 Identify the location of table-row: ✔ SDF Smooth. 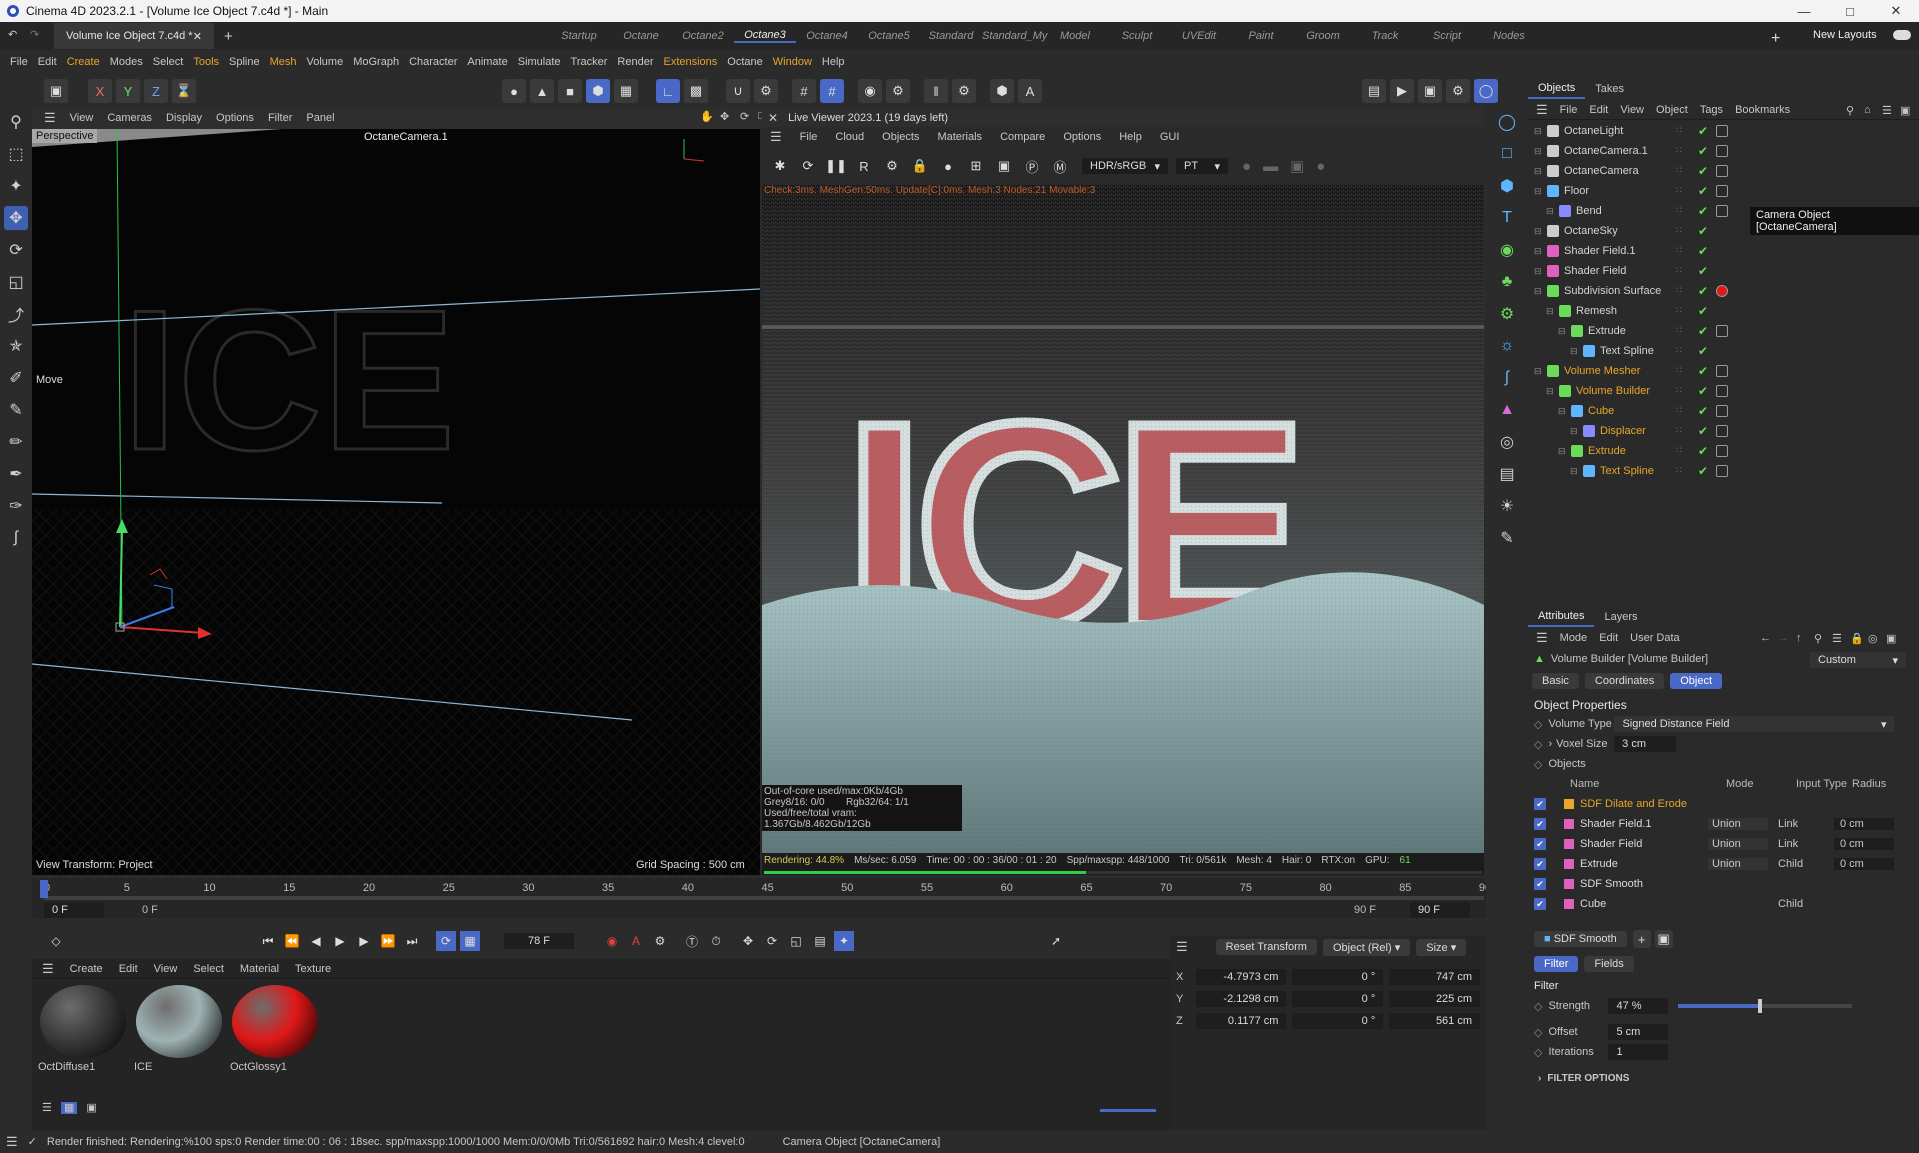
(1726, 884).